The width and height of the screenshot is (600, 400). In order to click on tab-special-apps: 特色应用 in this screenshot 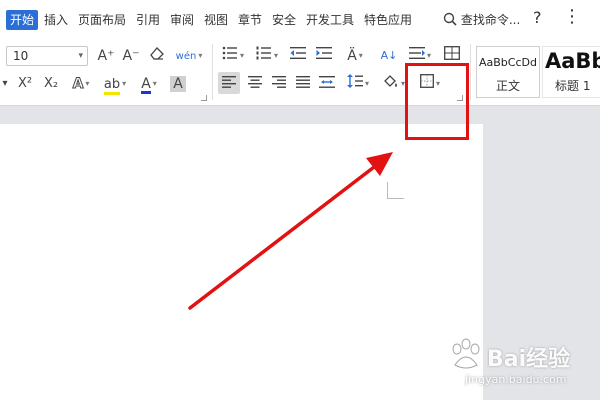, I will do `click(388, 20)`.